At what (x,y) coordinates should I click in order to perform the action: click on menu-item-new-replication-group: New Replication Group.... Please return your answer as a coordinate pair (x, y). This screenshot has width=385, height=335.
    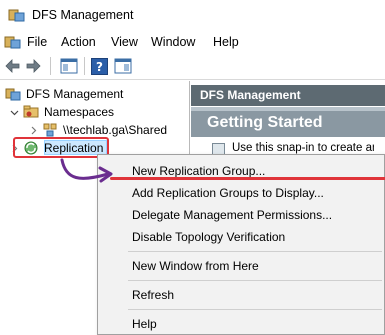
    Looking at the image, I should click on (198, 171).